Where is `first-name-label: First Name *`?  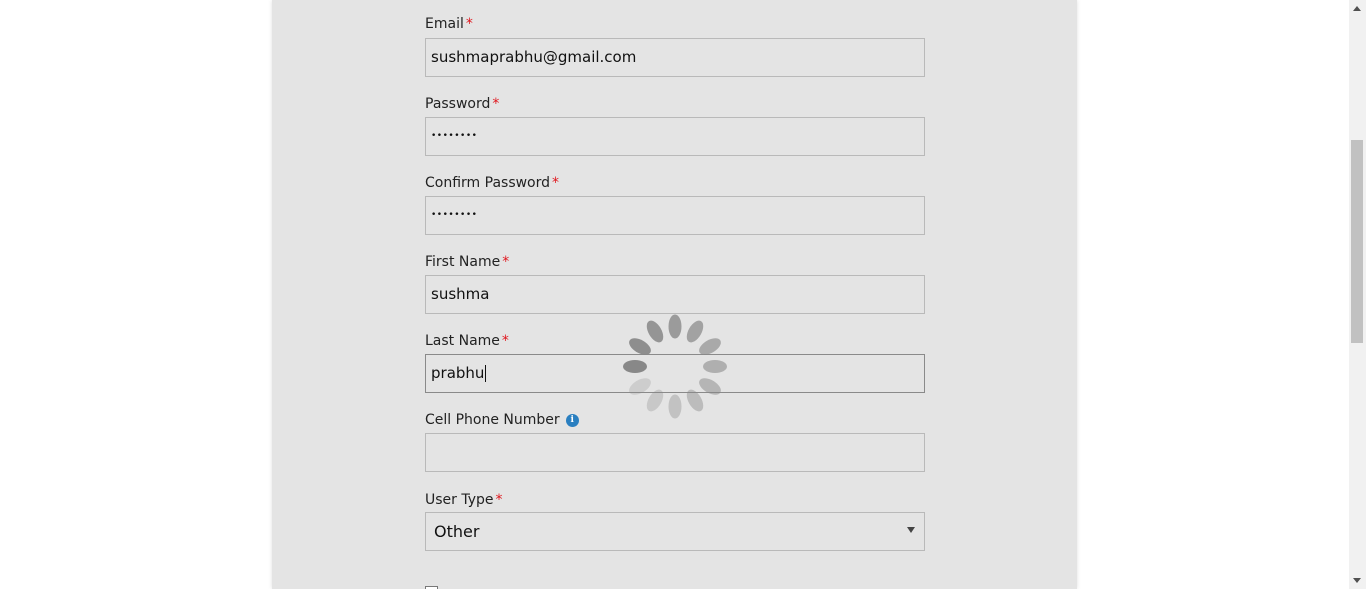 first-name-label: First Name * is located at coordinates (467, 262).